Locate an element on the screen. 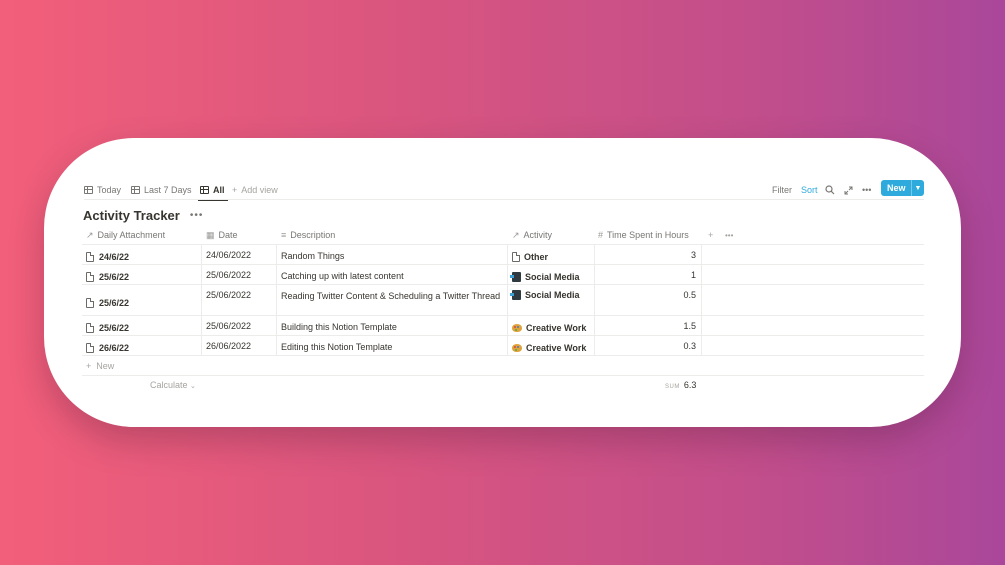 The width and height of the screenshot is (1005, 565). search-icon is located at coordinates (830, 190).